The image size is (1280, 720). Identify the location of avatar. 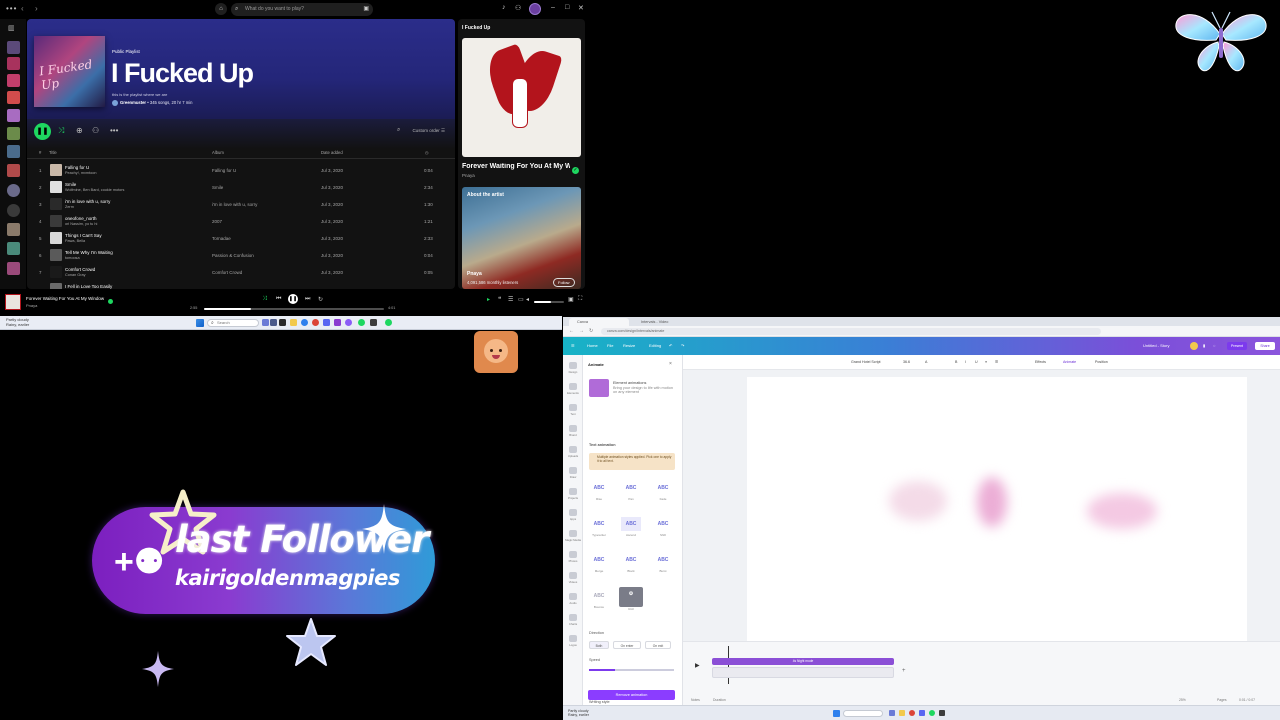
(1194, 346).